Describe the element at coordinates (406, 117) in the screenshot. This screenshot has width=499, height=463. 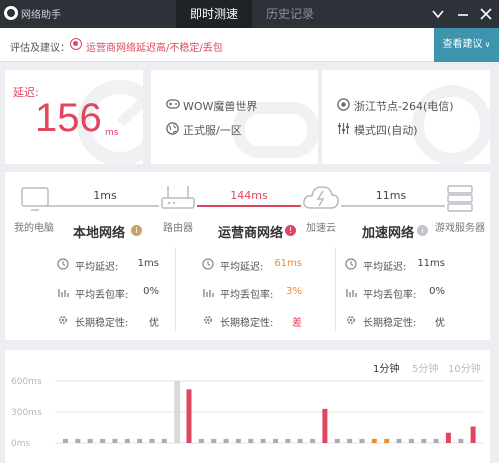
I see `node-card: 浙江节点-264(电信) 模式四(自动)` at that location.